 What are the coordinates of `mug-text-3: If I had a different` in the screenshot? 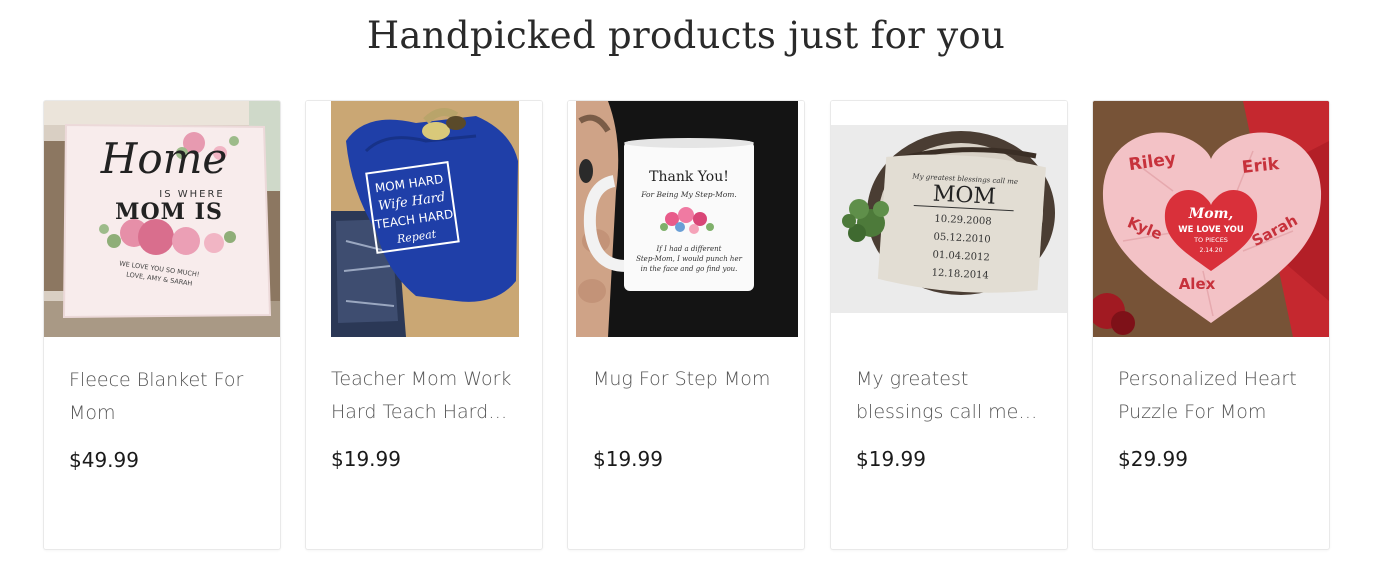 It's located at (689, 249).